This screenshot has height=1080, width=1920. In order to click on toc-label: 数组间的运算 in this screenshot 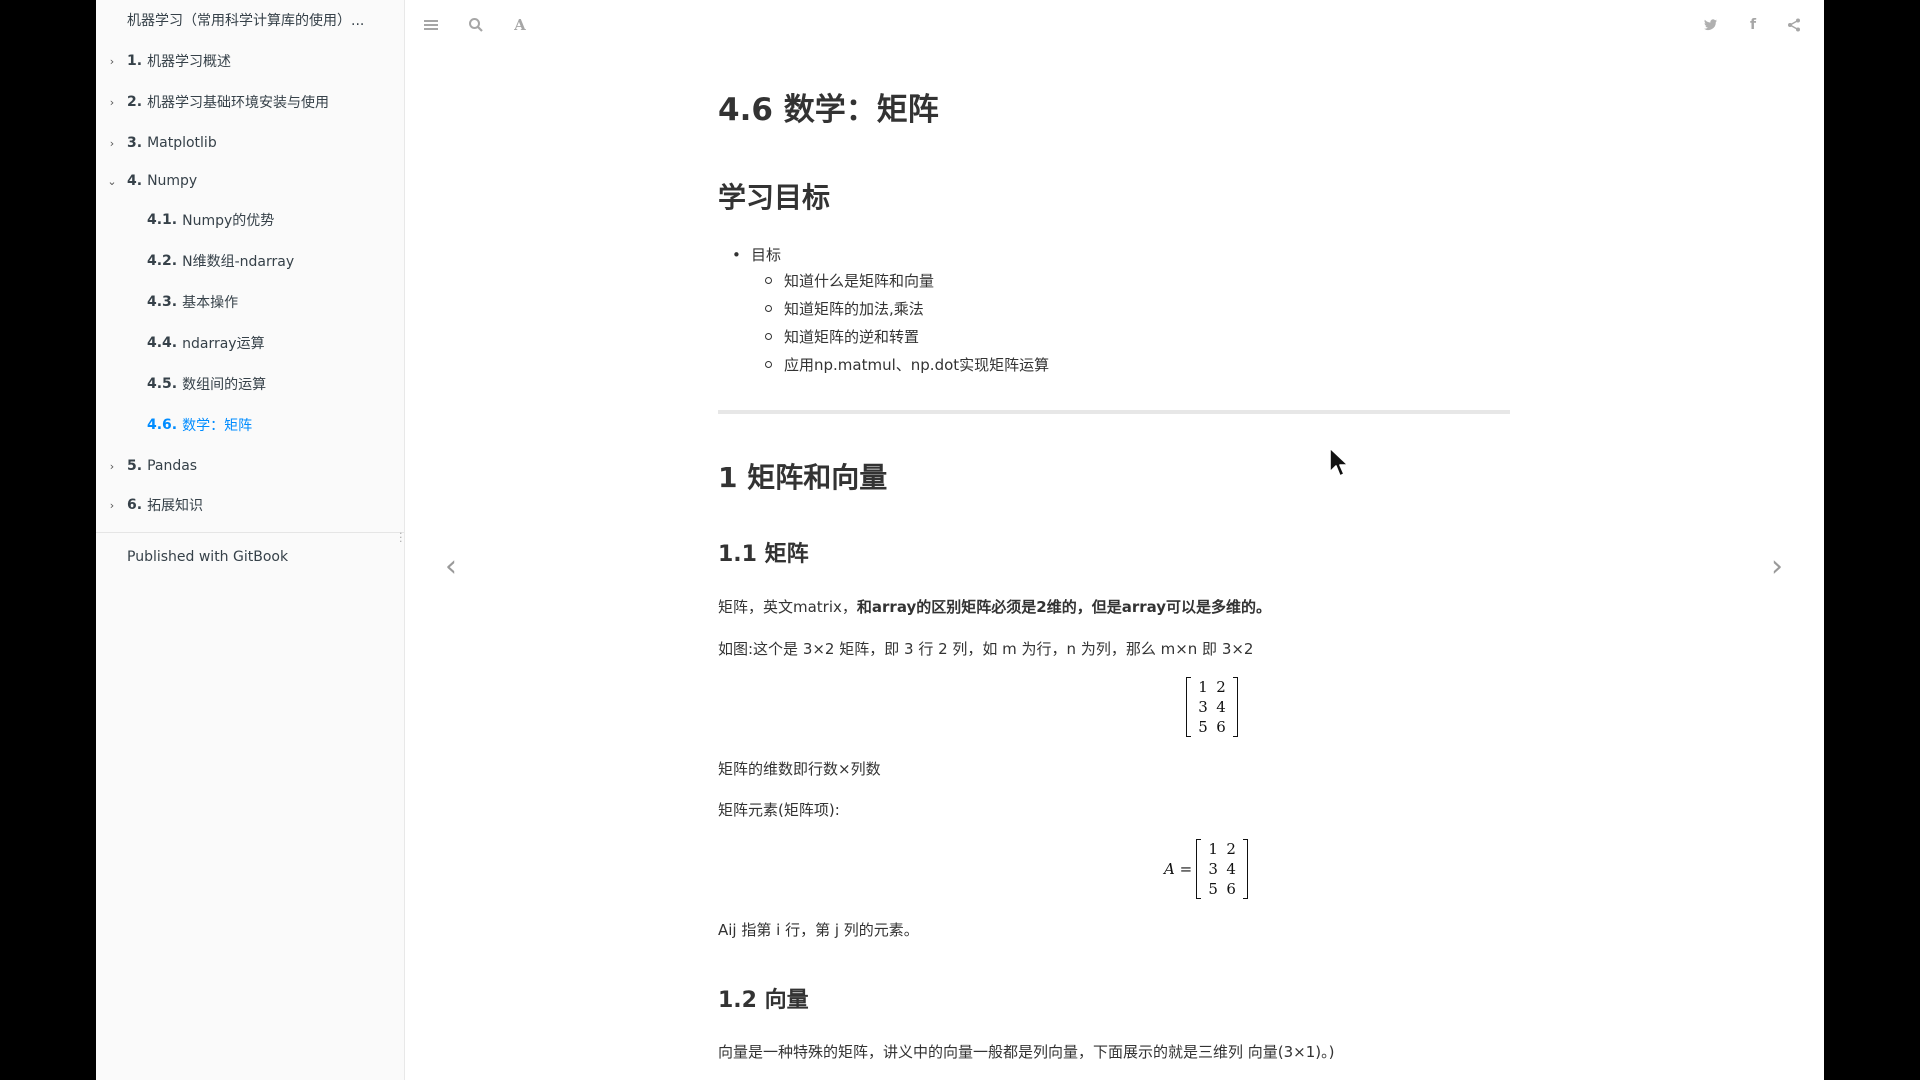, I will do `click(224, 385)`.